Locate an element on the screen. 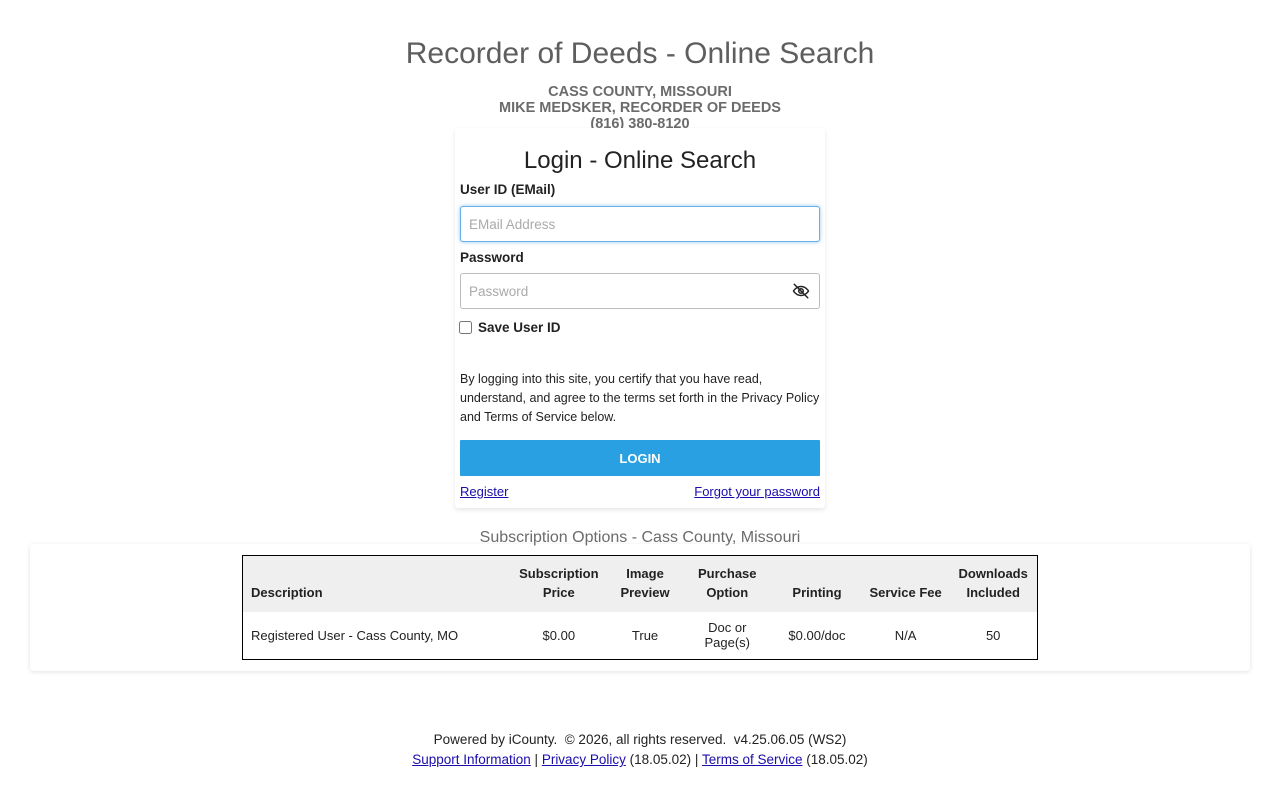  terms-of-service-link: Terms of Service is located at coordinates (752, 759).